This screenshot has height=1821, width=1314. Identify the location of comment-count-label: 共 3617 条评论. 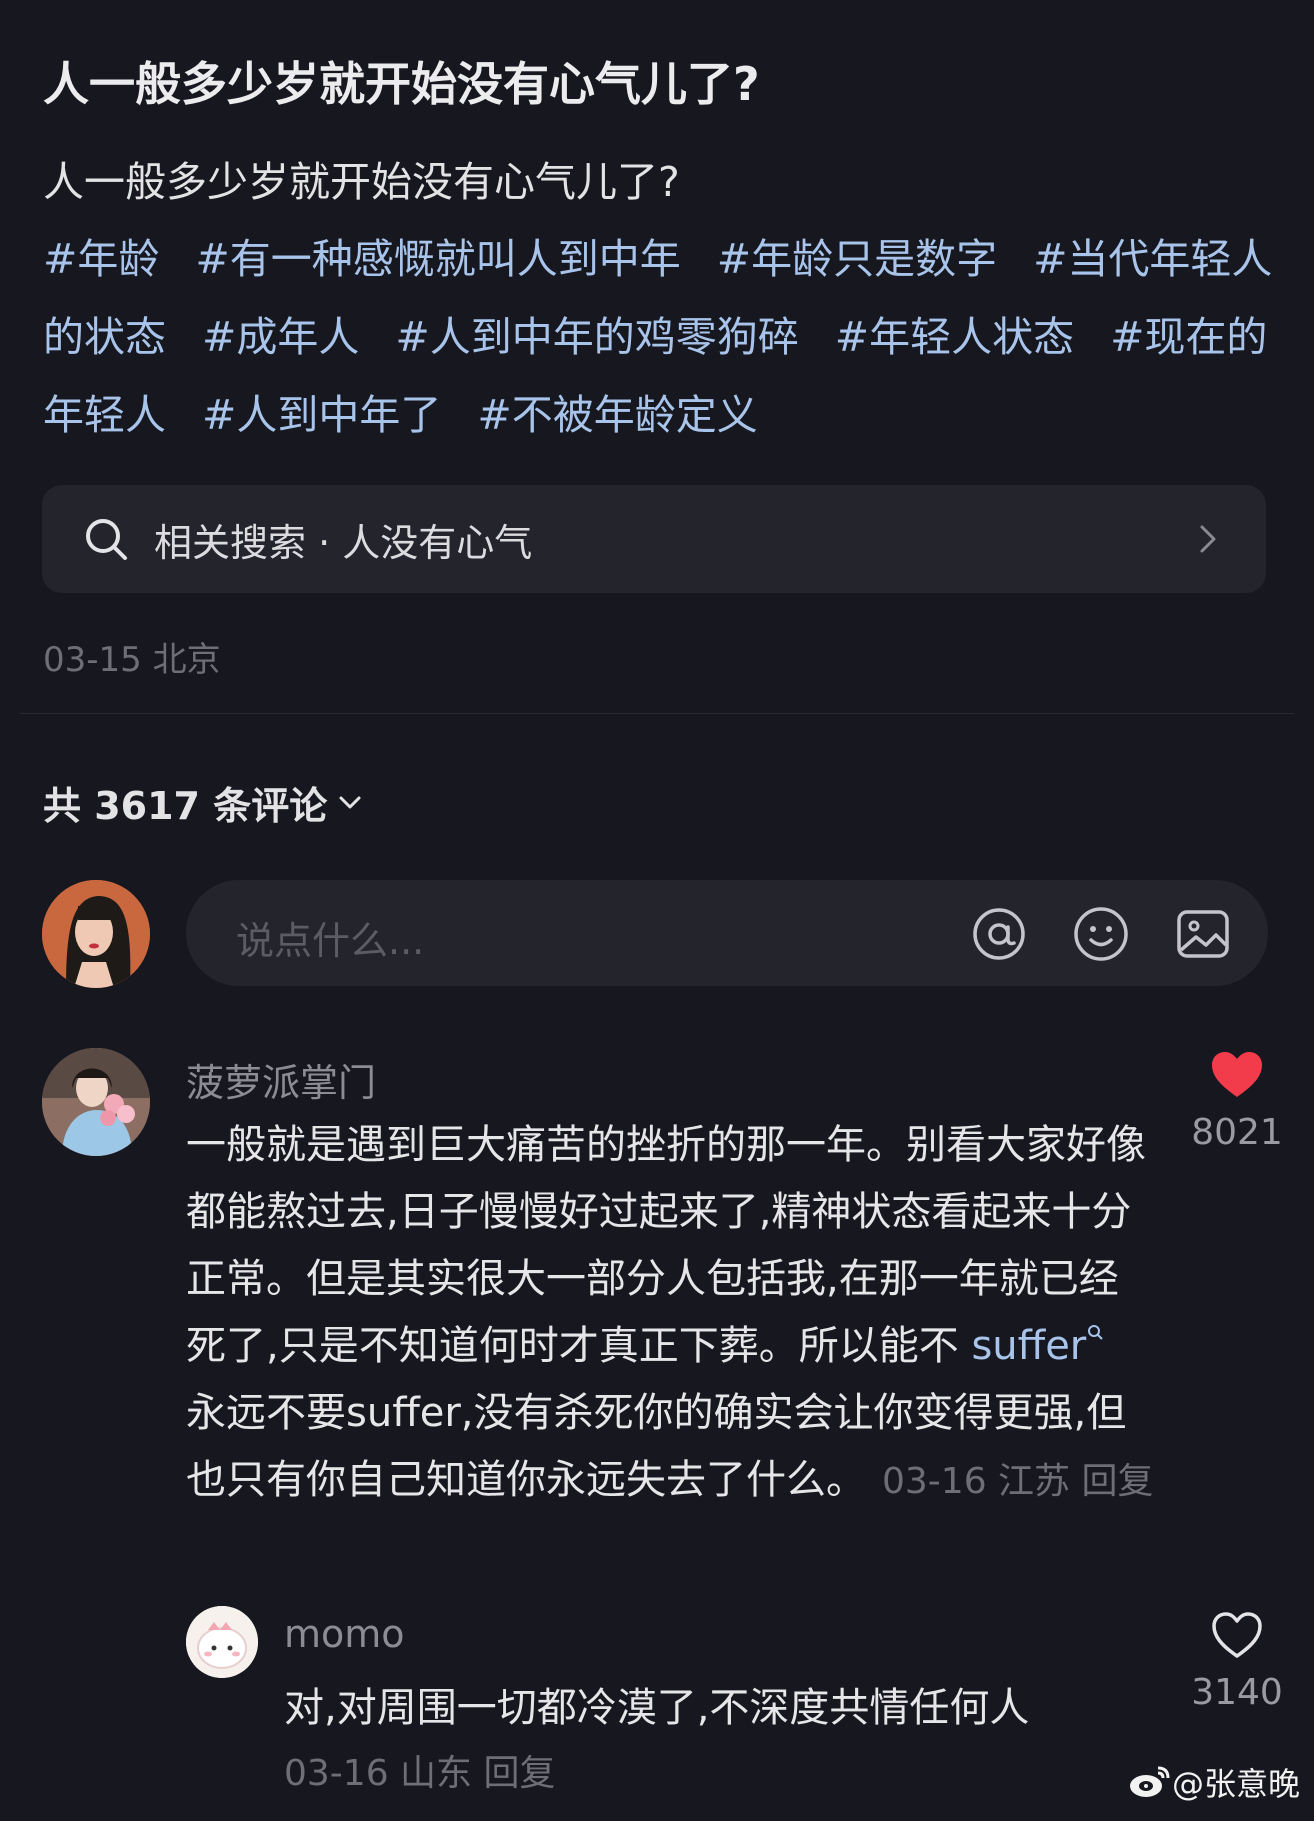
(185, 806).